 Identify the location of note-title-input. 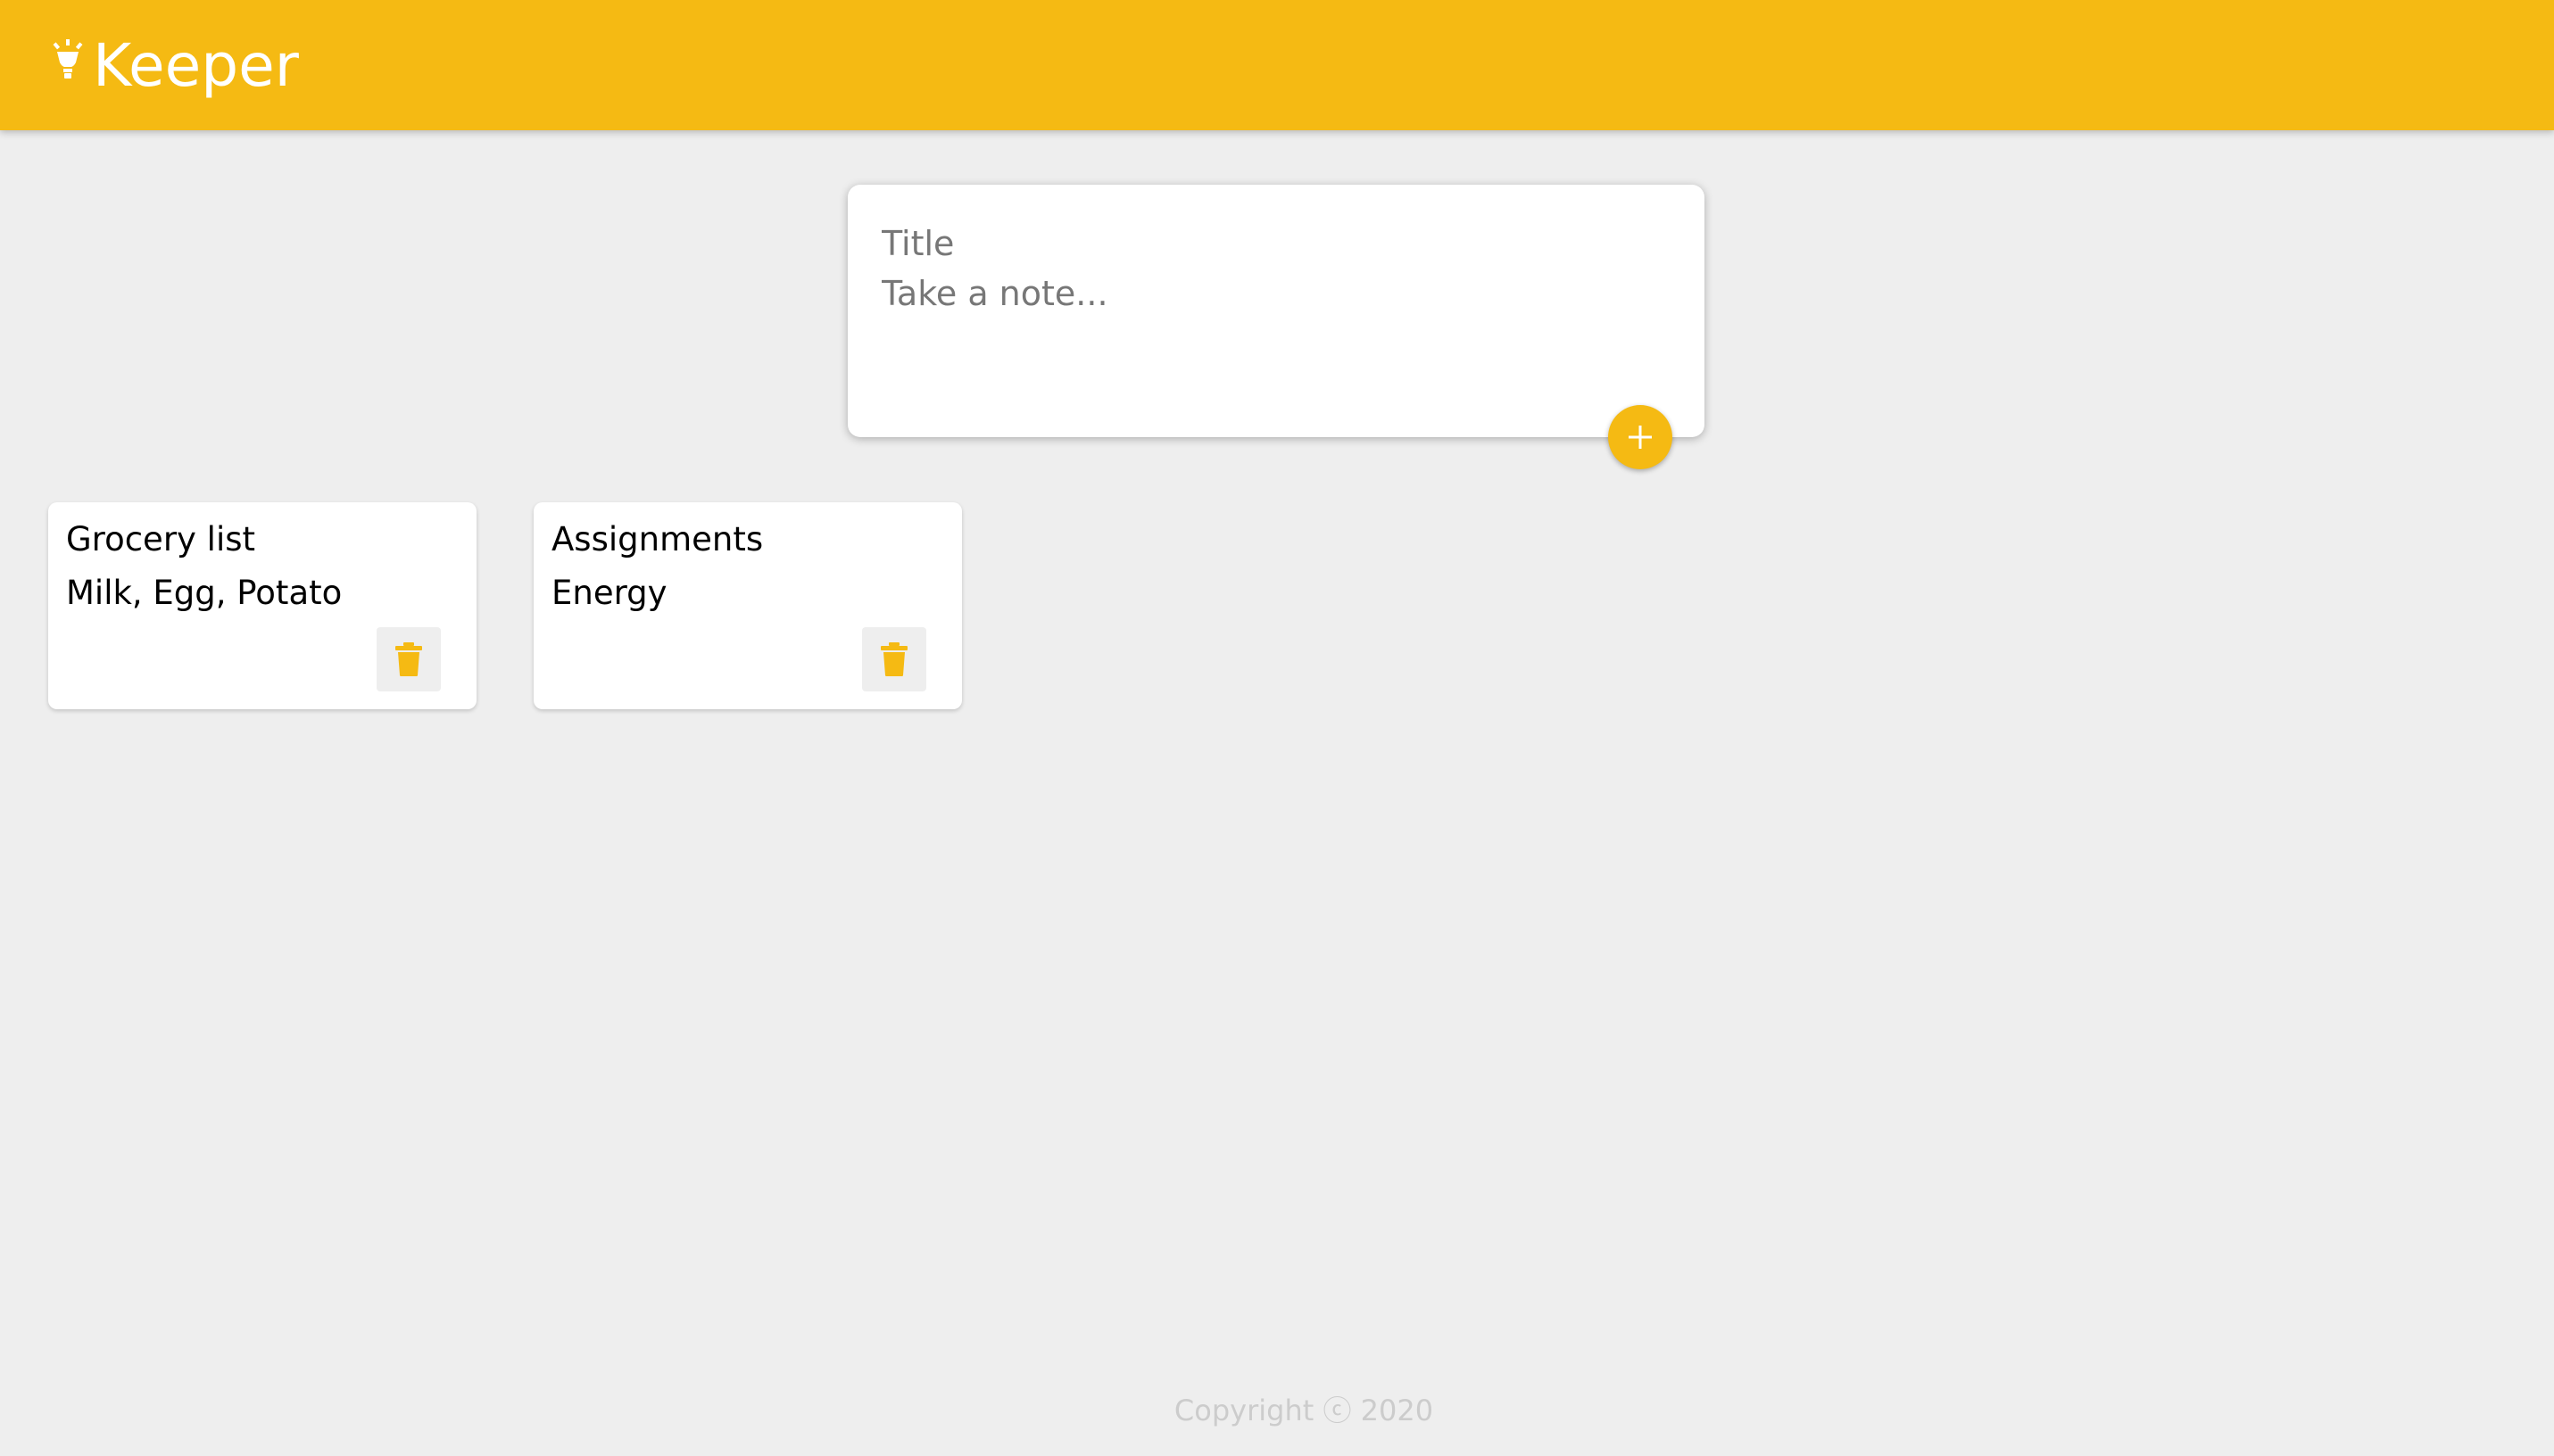
(1276, 243).